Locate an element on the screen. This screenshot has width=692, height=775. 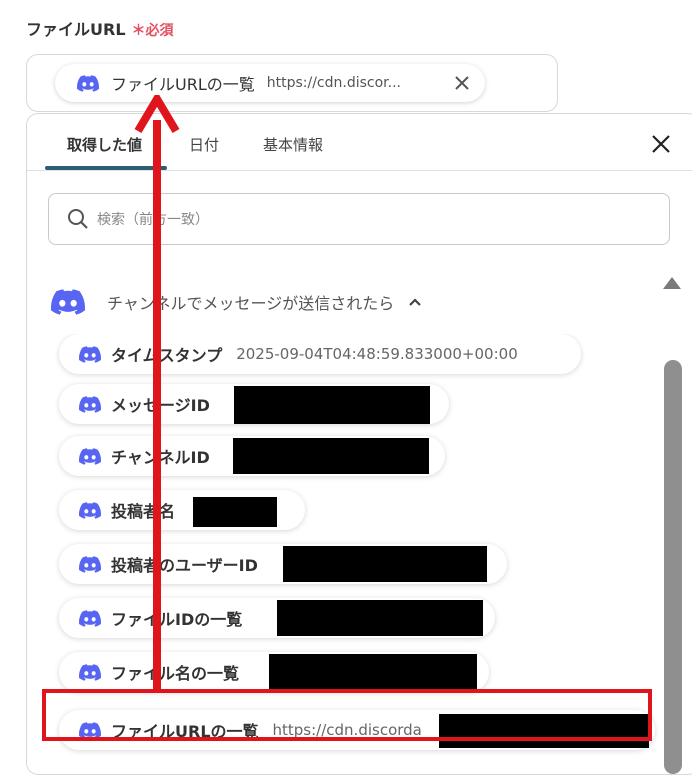
chip-label: ファイルURLの一覧 is located at coordinates (183, 84).